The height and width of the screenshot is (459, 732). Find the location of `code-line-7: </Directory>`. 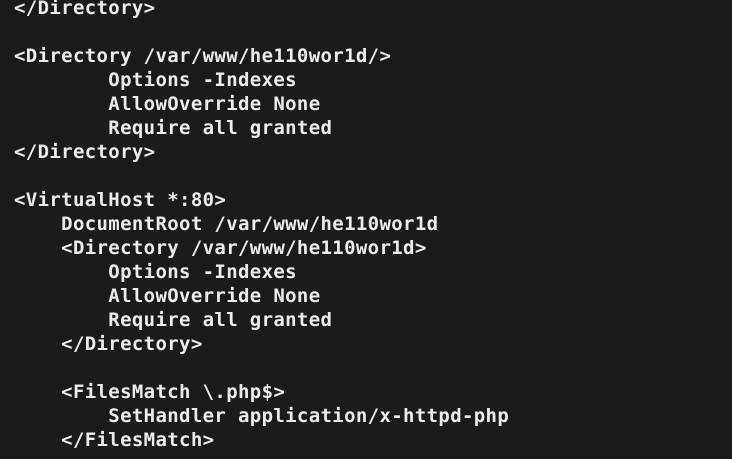

code-line-7: </Directory> is located at coordinates (85, 152).